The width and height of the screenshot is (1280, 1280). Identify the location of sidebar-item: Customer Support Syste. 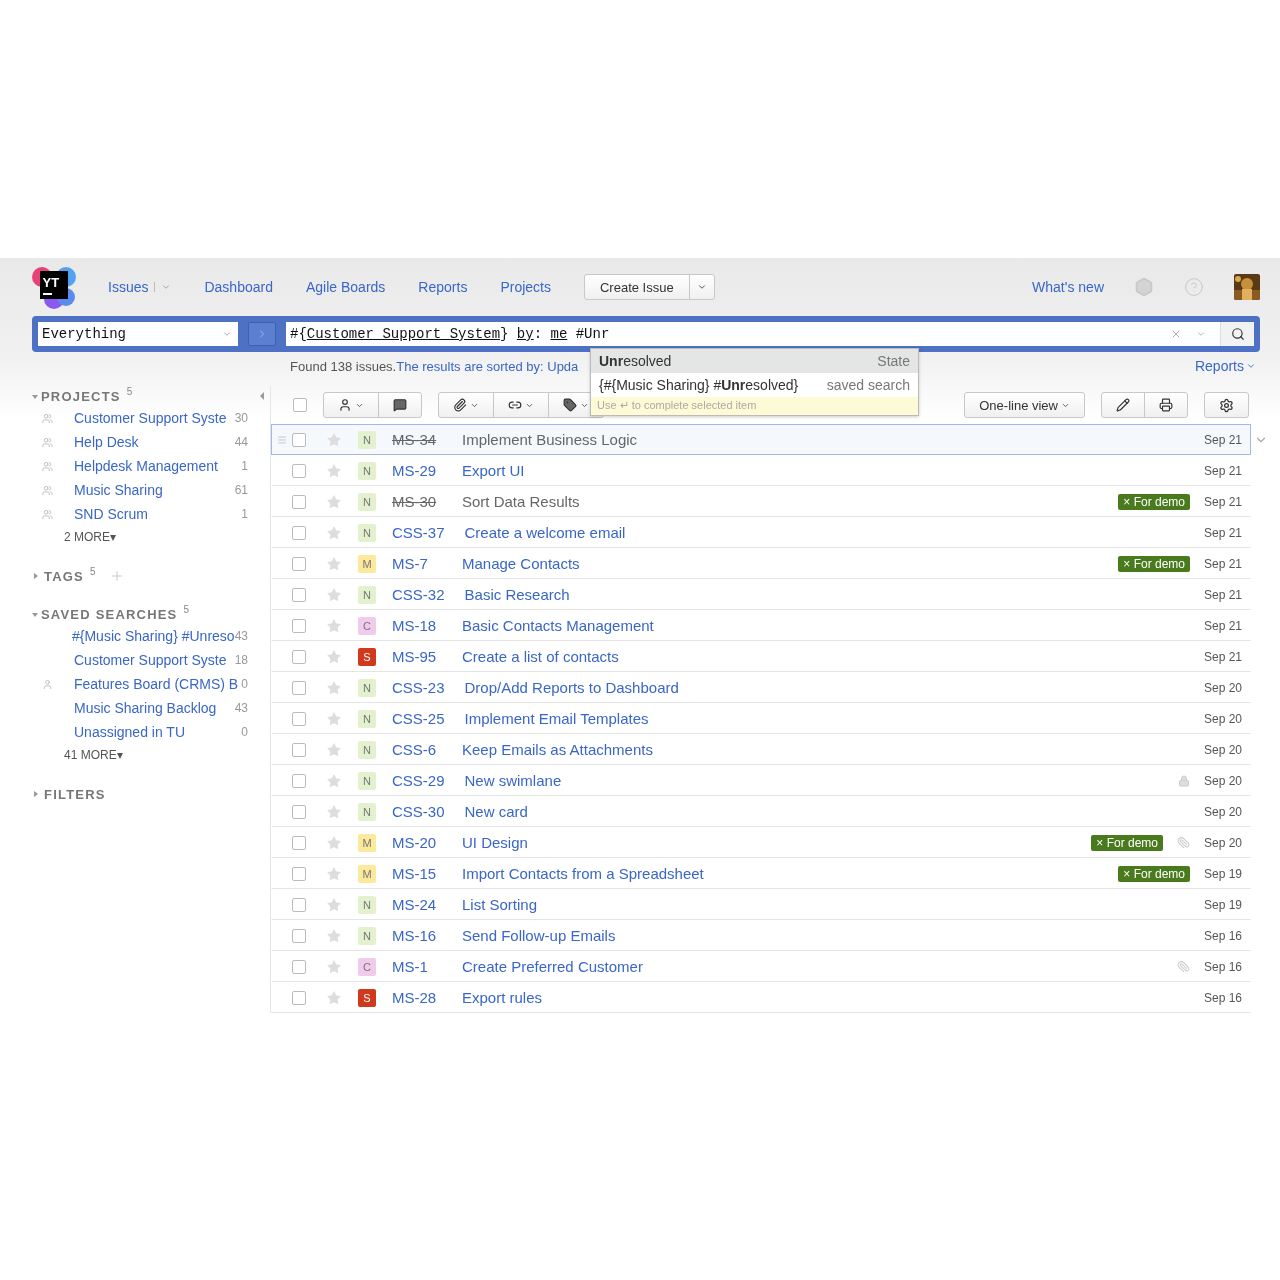
(154, 418).